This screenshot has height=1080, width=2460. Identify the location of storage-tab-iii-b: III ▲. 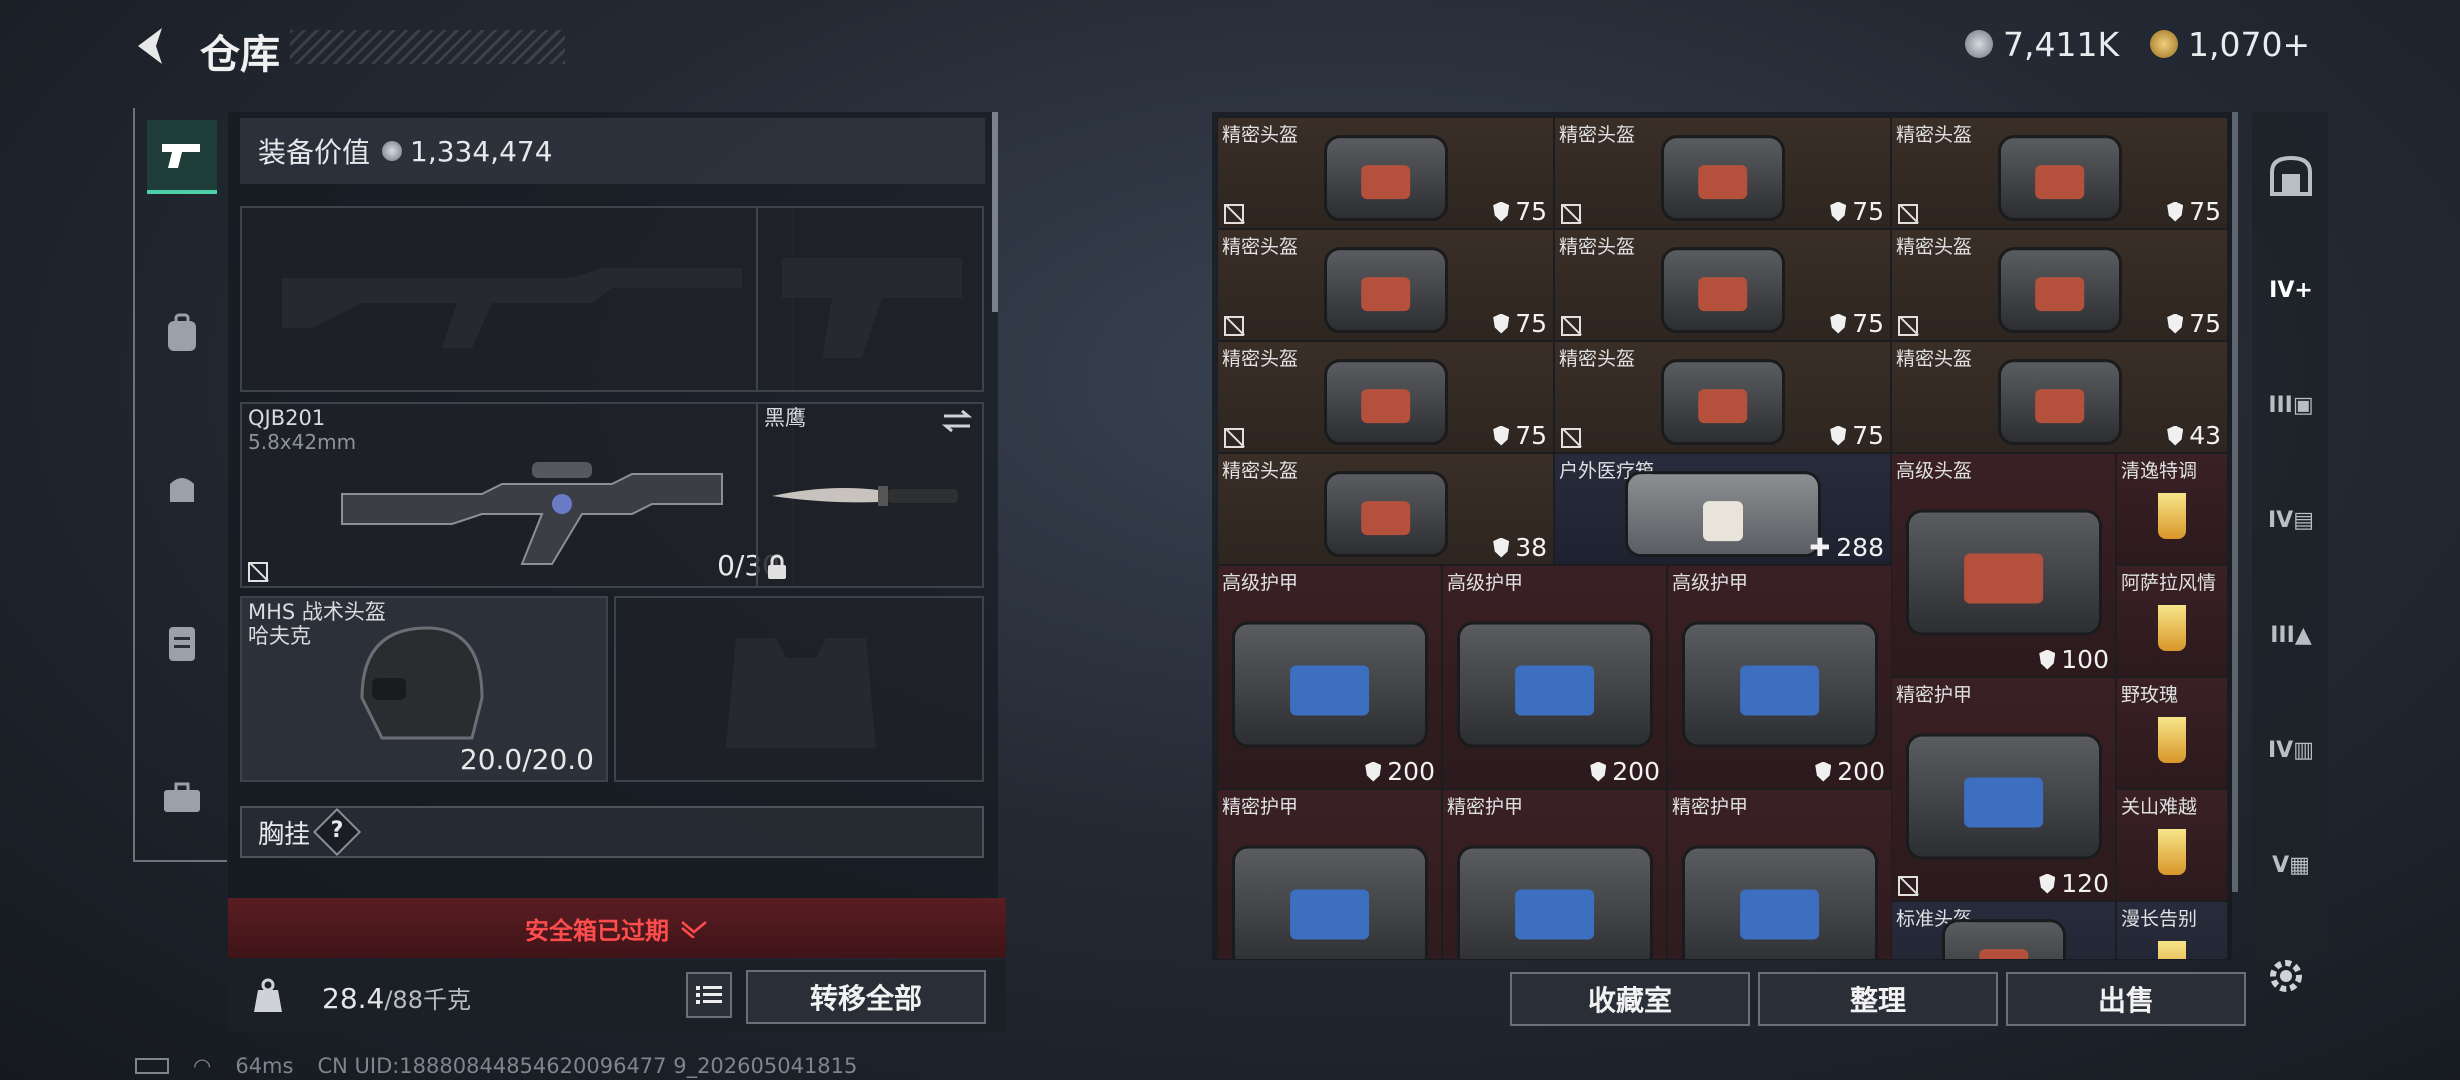
(2291, 635).